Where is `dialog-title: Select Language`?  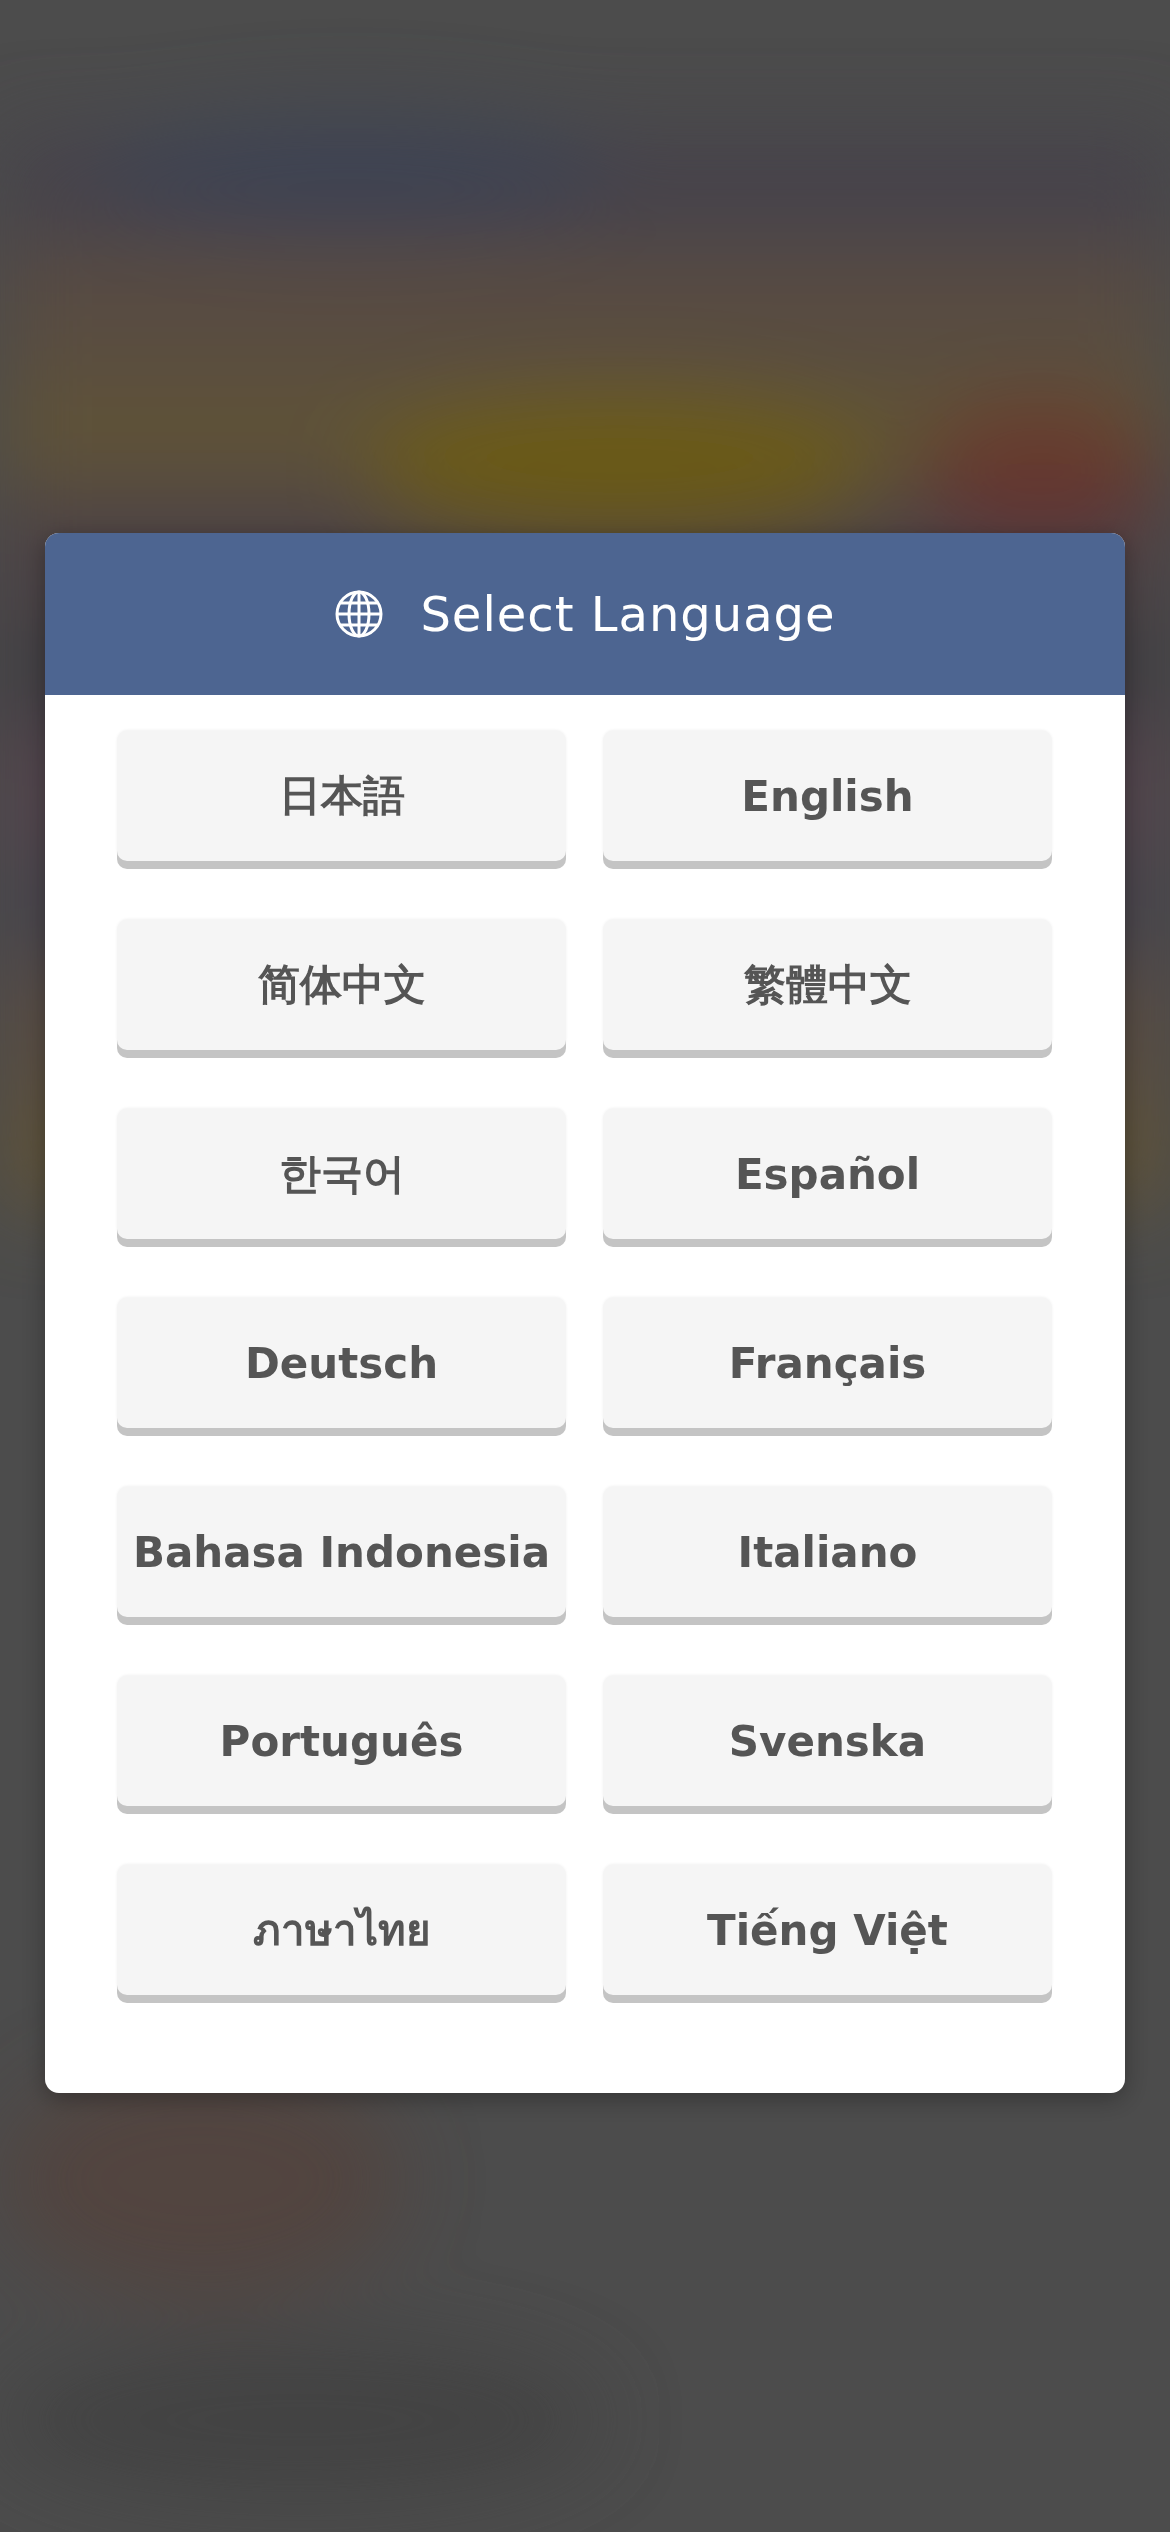 dialog-title: Select Language is located at coordinates (628, 614).